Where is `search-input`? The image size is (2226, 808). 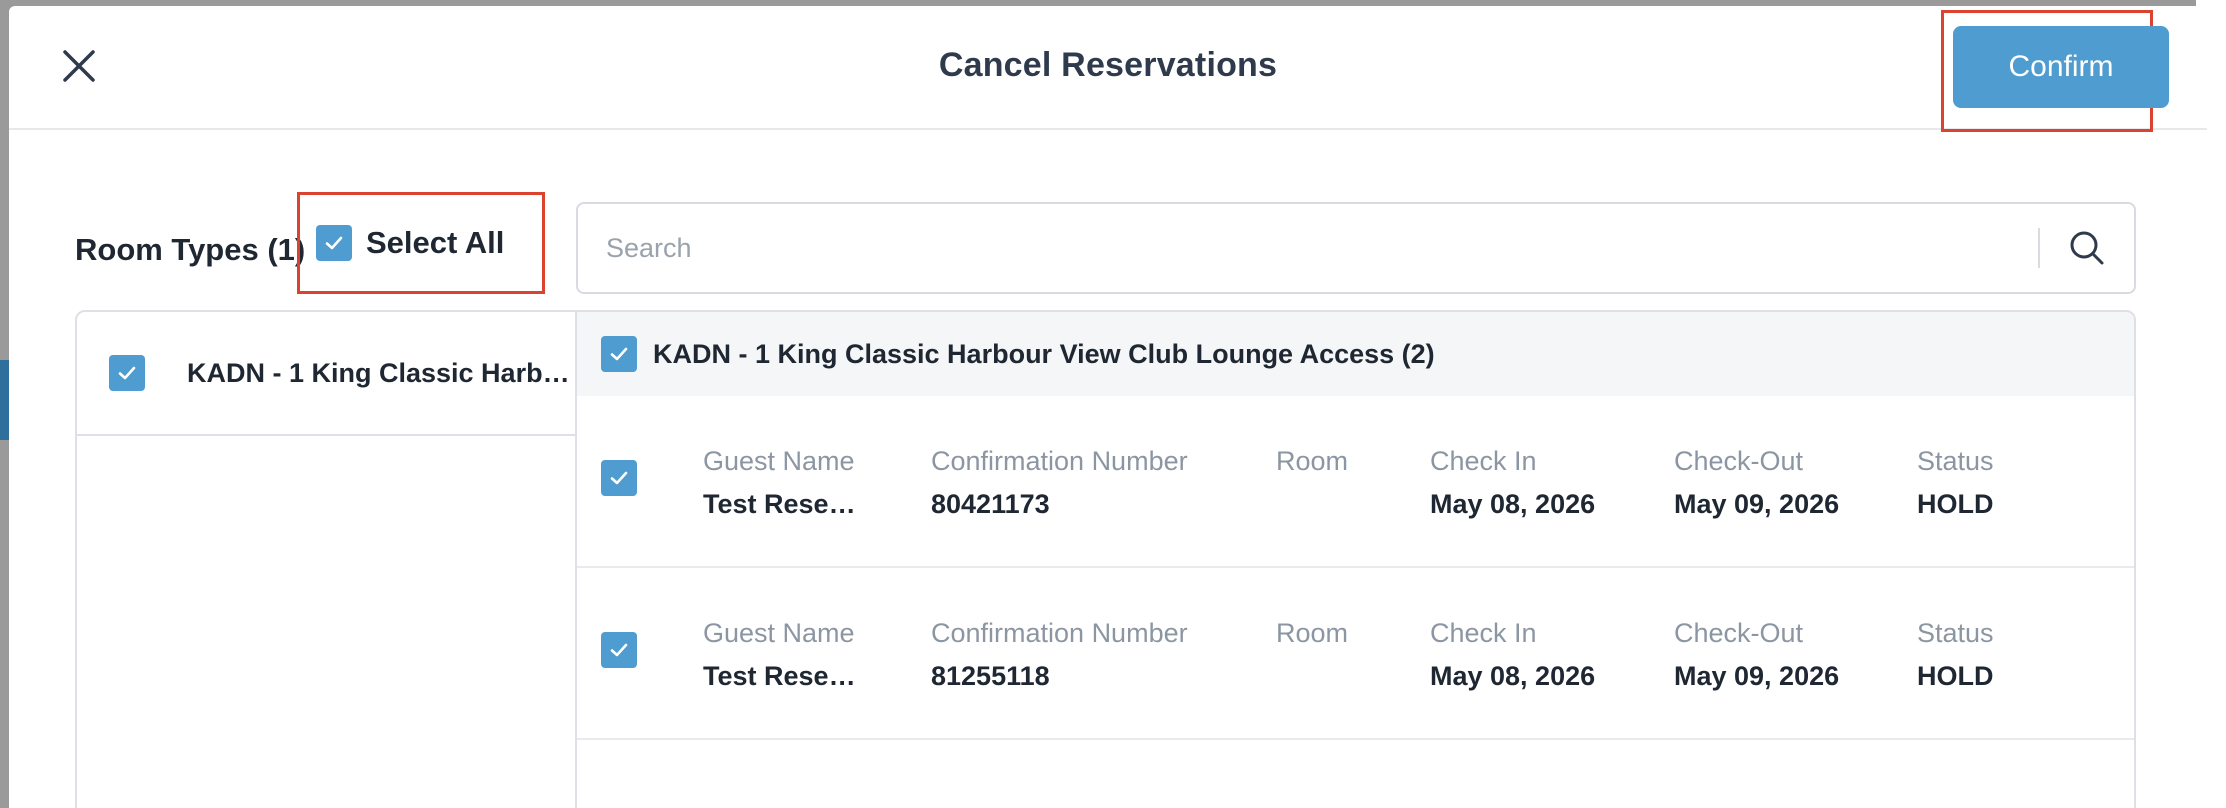 search-input is located at coordinates (1308, 248).